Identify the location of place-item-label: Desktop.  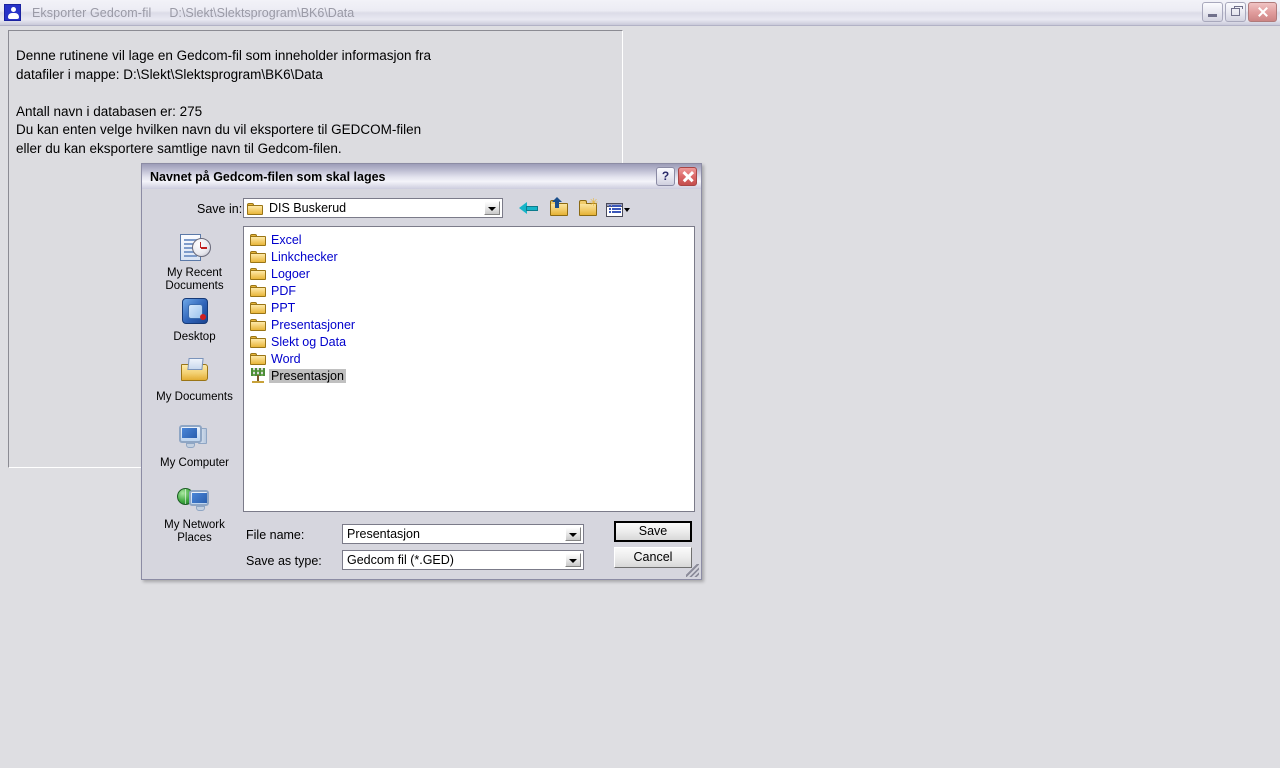
(194, 337).